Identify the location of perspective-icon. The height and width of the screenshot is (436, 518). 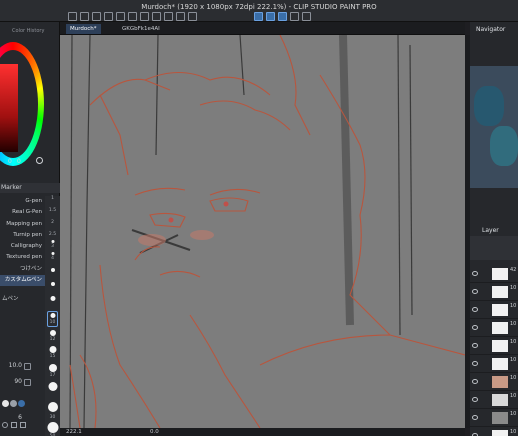
(306, 16).